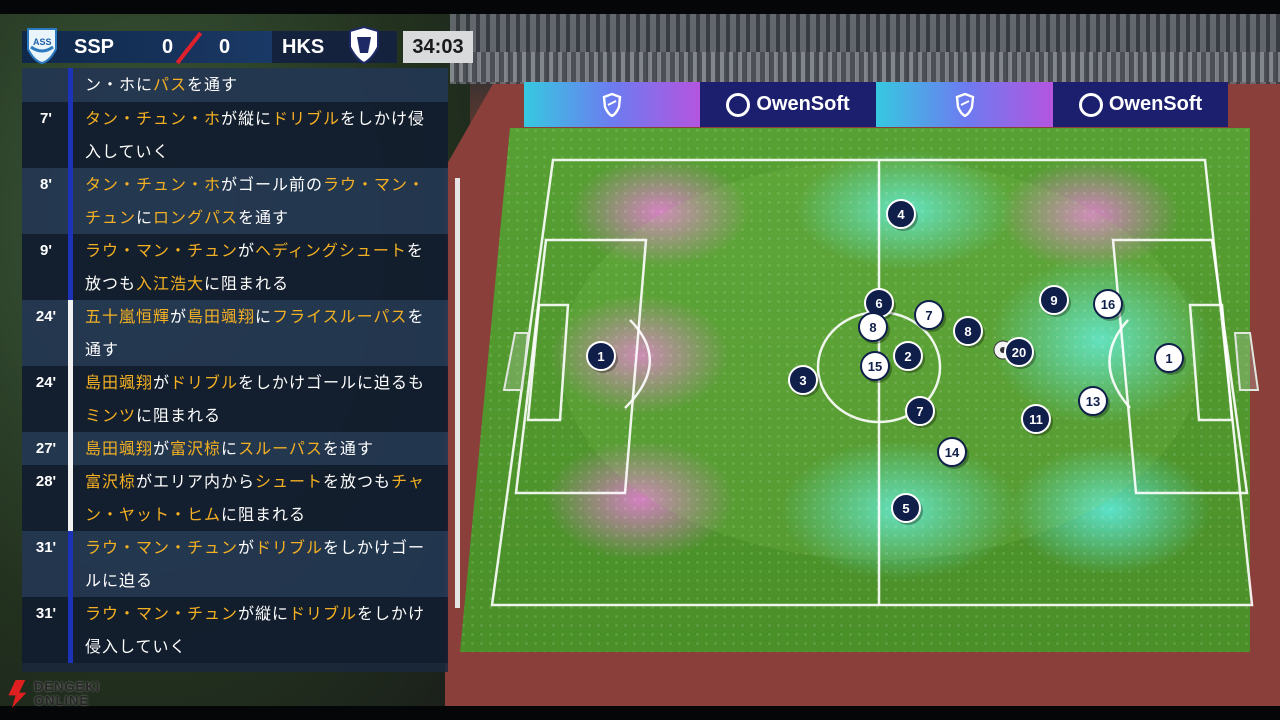  I want to click on commentary-text: 島田颯翔が富沢椋にスルーパスを通す, so click(262, 448).